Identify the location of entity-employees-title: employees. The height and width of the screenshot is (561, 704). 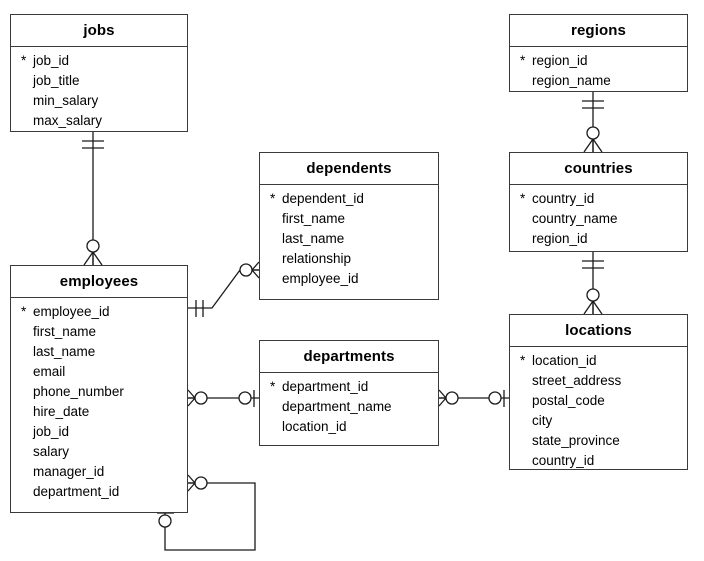
(99, 282).